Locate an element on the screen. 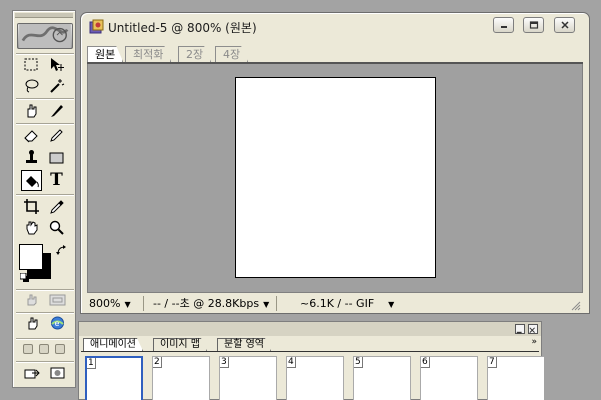 The height and width of the screenshot is (400, 601). toggle-image-map-visibility-icon is located at coordinates (57, 300).